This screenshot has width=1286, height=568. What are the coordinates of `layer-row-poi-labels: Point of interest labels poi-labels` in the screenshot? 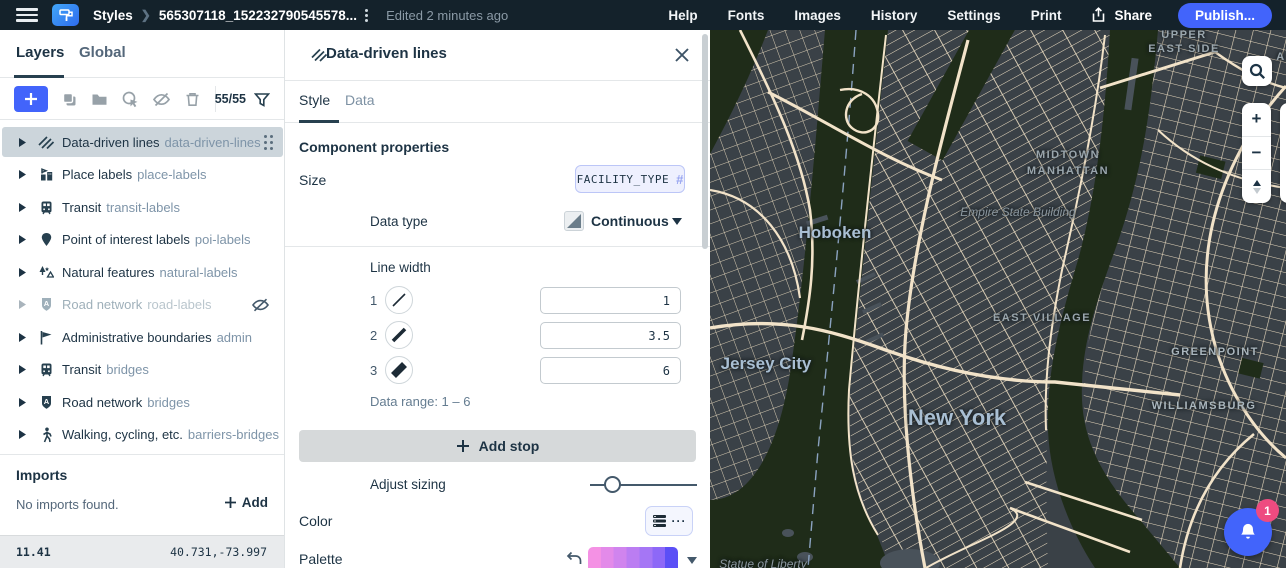 It's located at (142, 240).